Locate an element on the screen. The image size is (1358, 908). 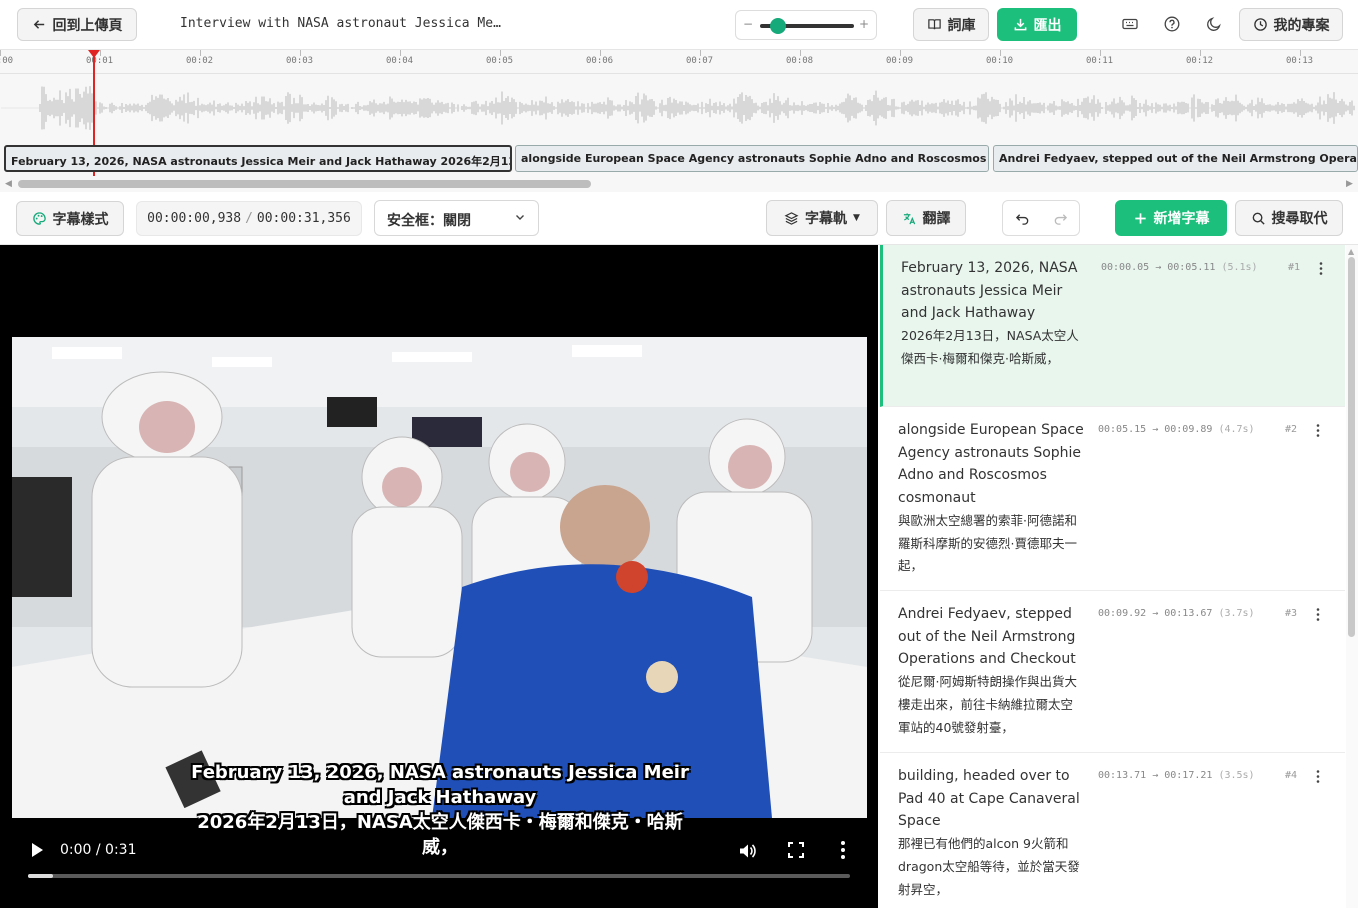
export-label: 匯出 is located at coordinates (1047, 25).